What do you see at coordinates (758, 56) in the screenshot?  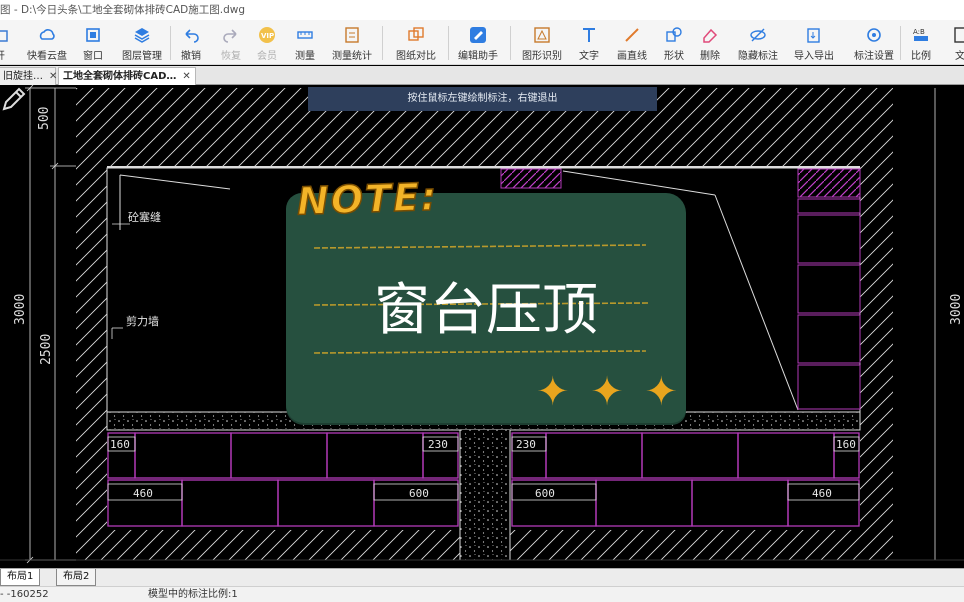 I see `toolbar-label: 隐藏标注` at bounding box center [758, 56].